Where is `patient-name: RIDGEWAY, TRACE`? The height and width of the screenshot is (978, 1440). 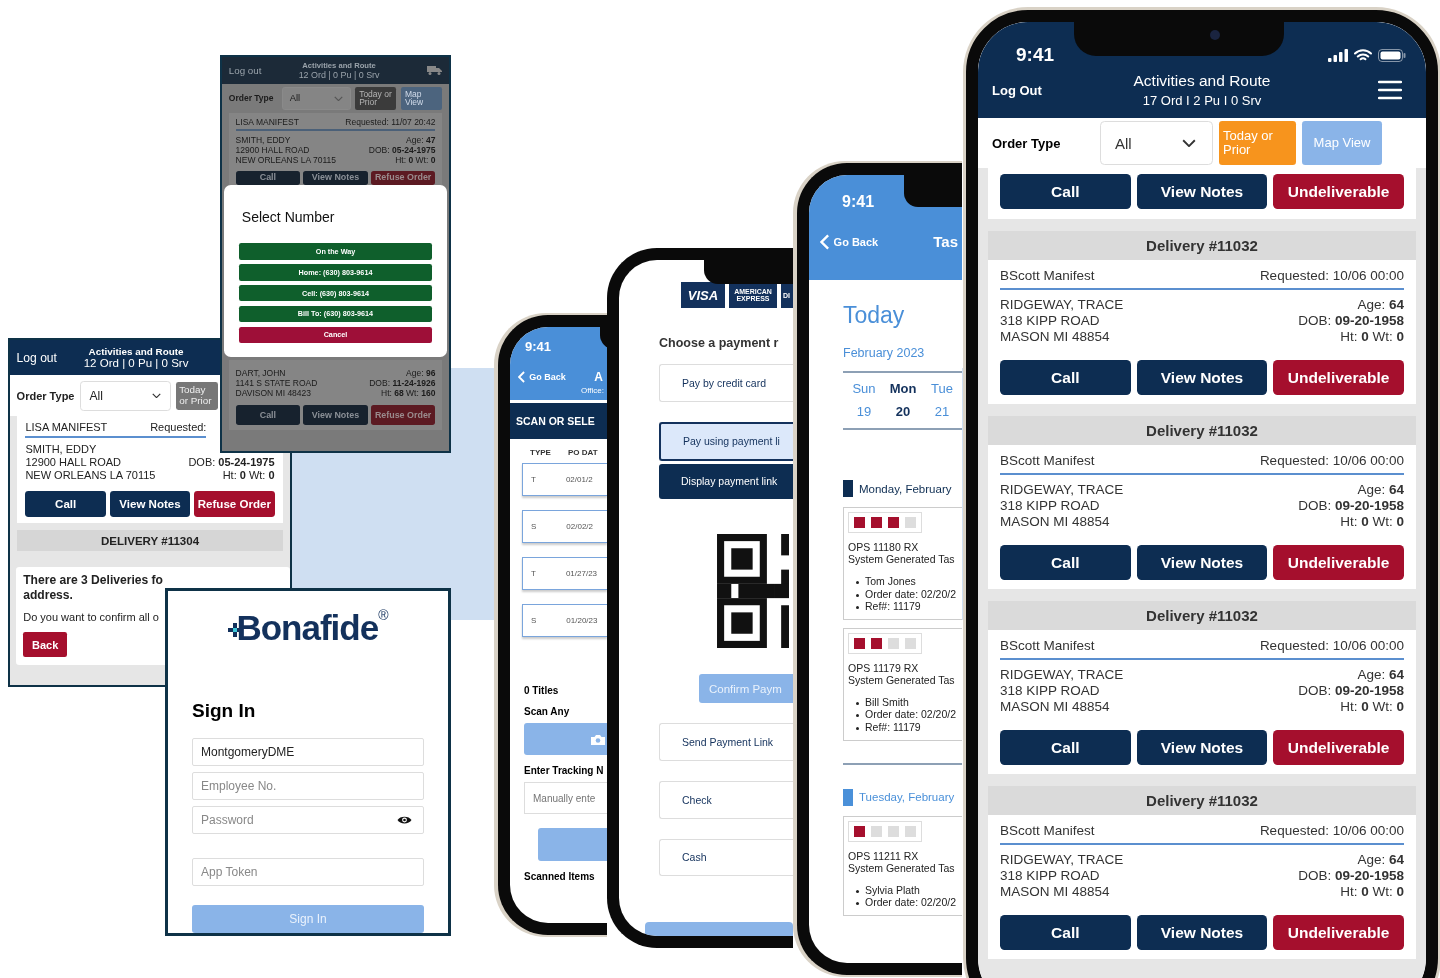
patient-name: RIDGEWAY, TRACE is located at coordinates (1062, 490).